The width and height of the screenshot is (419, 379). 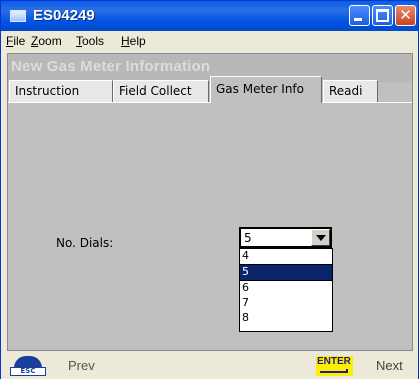 I want to click on enter-key-label: ENTER, so click(x=334, y=361).